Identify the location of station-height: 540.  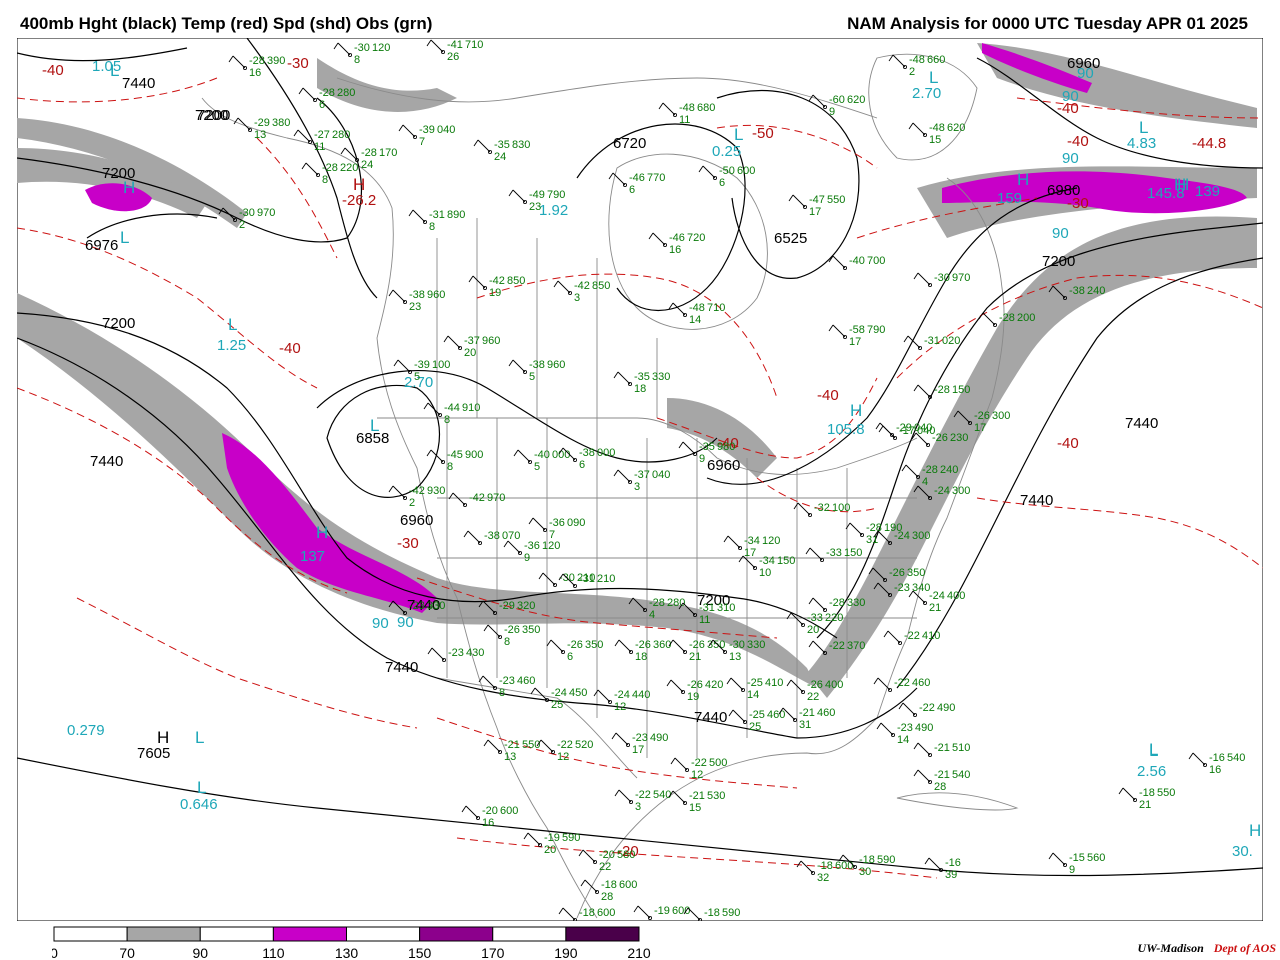
(961, 775).